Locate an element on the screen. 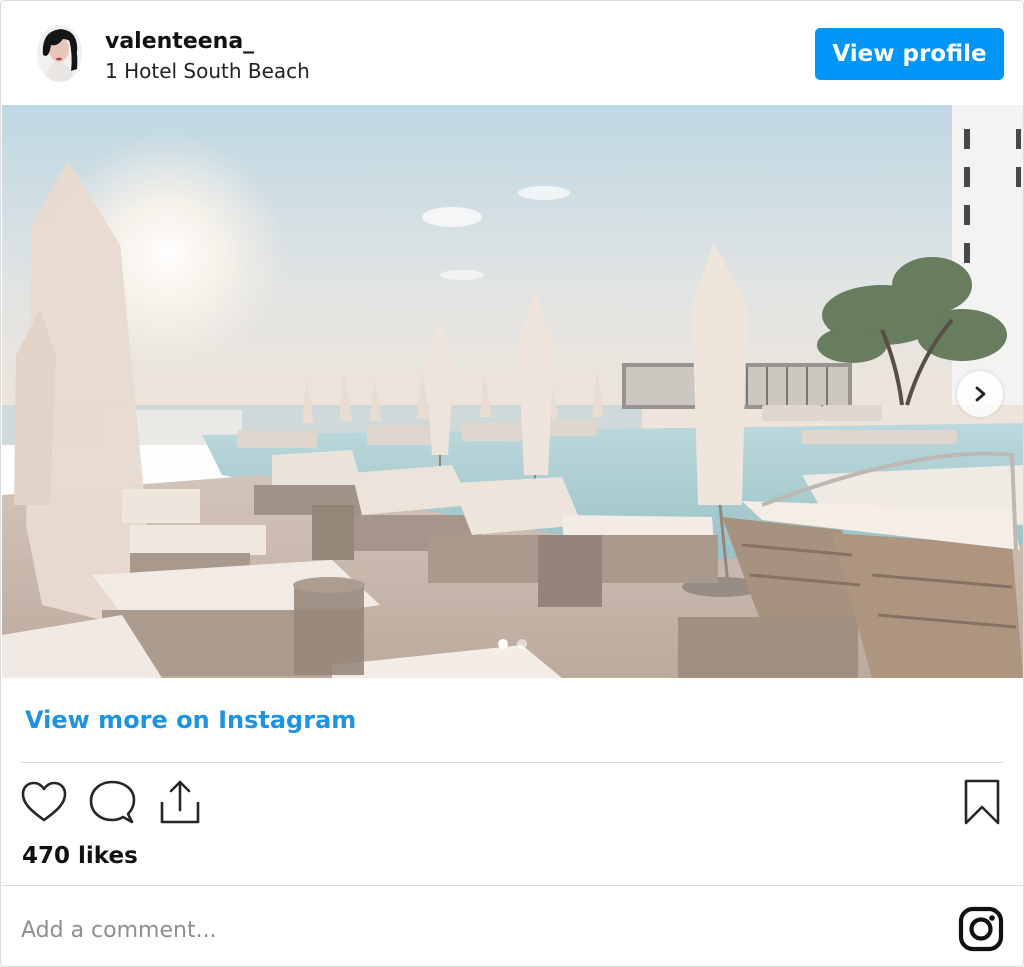  likes-count: 470 likes is located at coordinates (80, 856).